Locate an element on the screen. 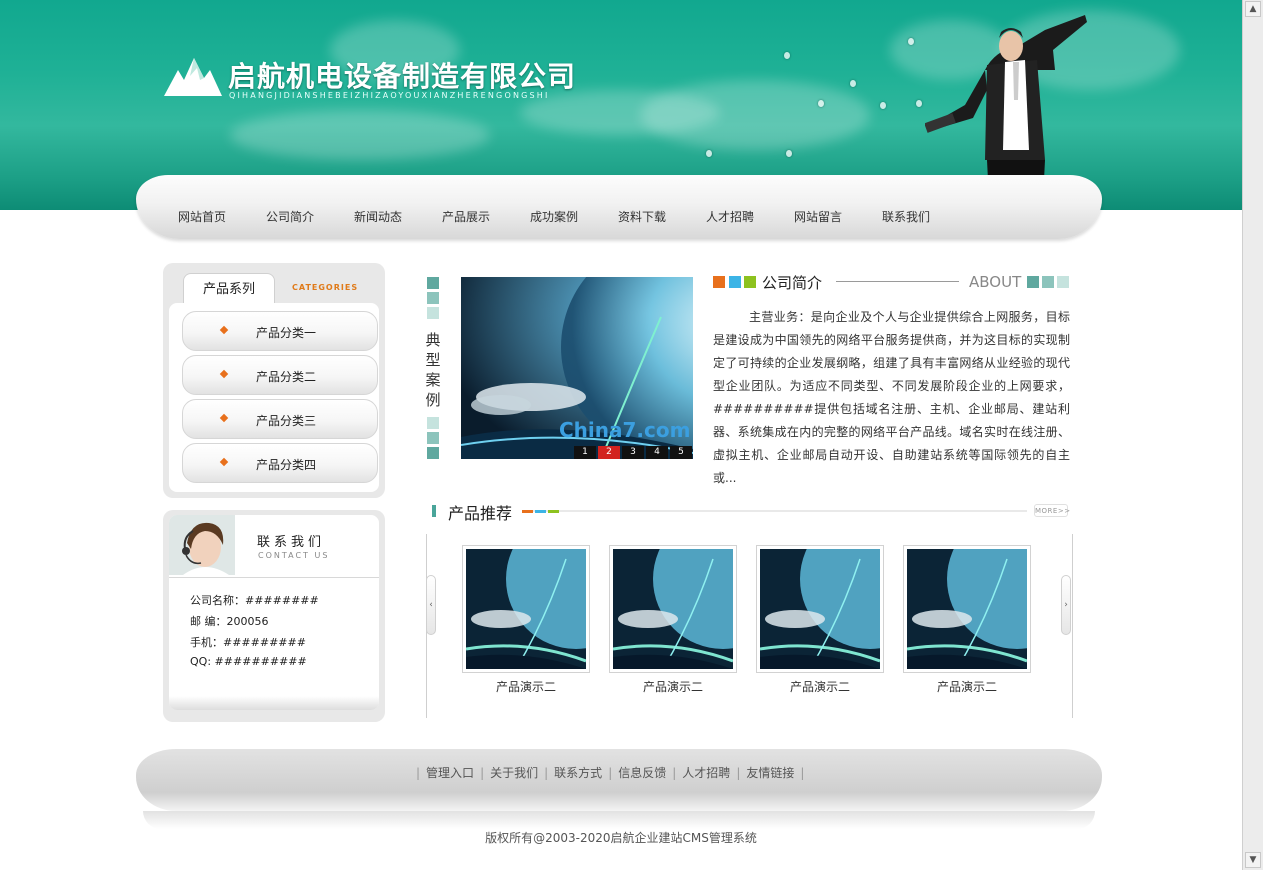  support-agent-avatar is located at coordinates (202, 545).